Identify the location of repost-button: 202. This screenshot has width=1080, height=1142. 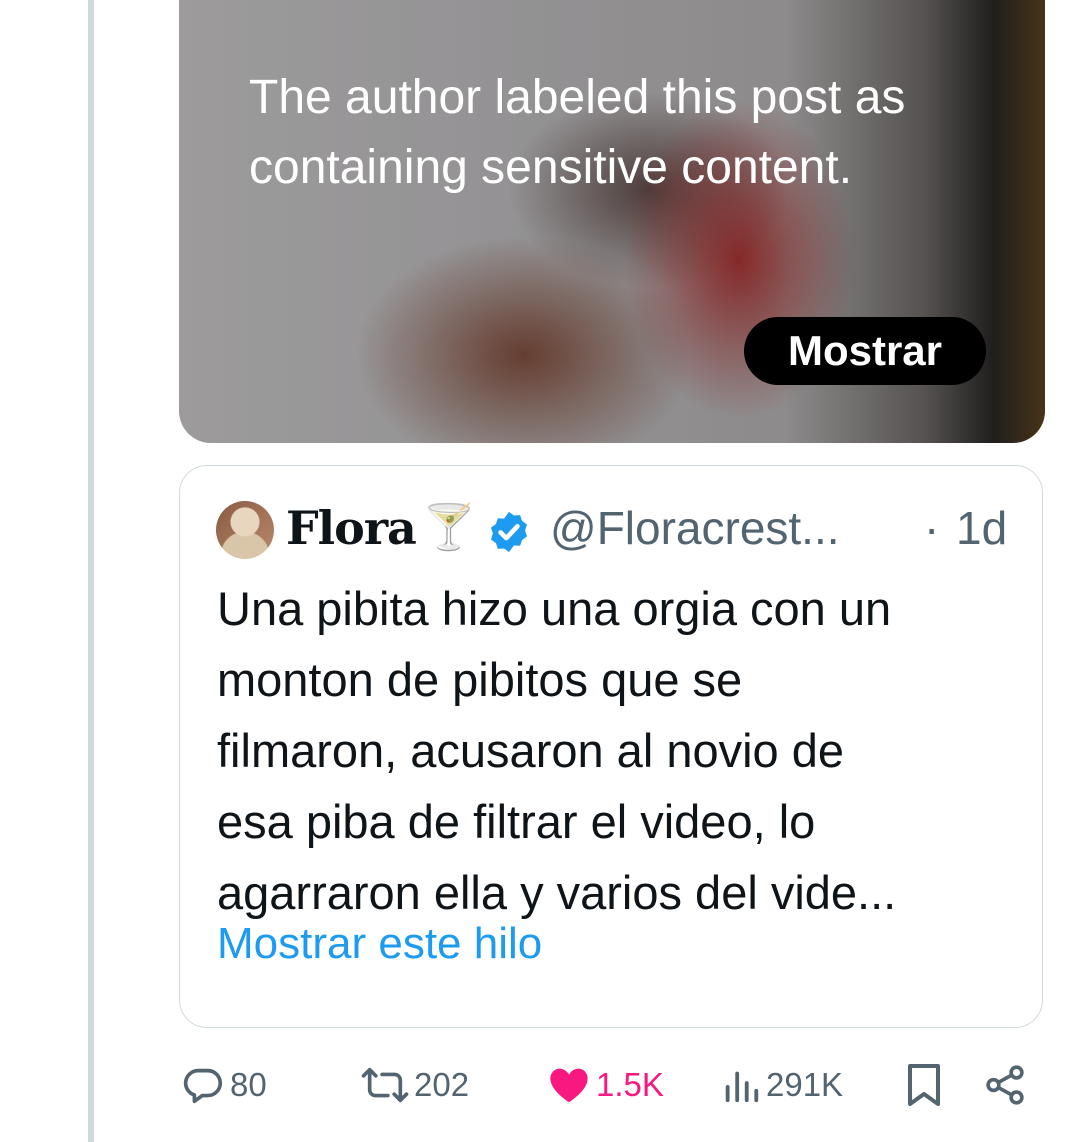
(414, 1085).